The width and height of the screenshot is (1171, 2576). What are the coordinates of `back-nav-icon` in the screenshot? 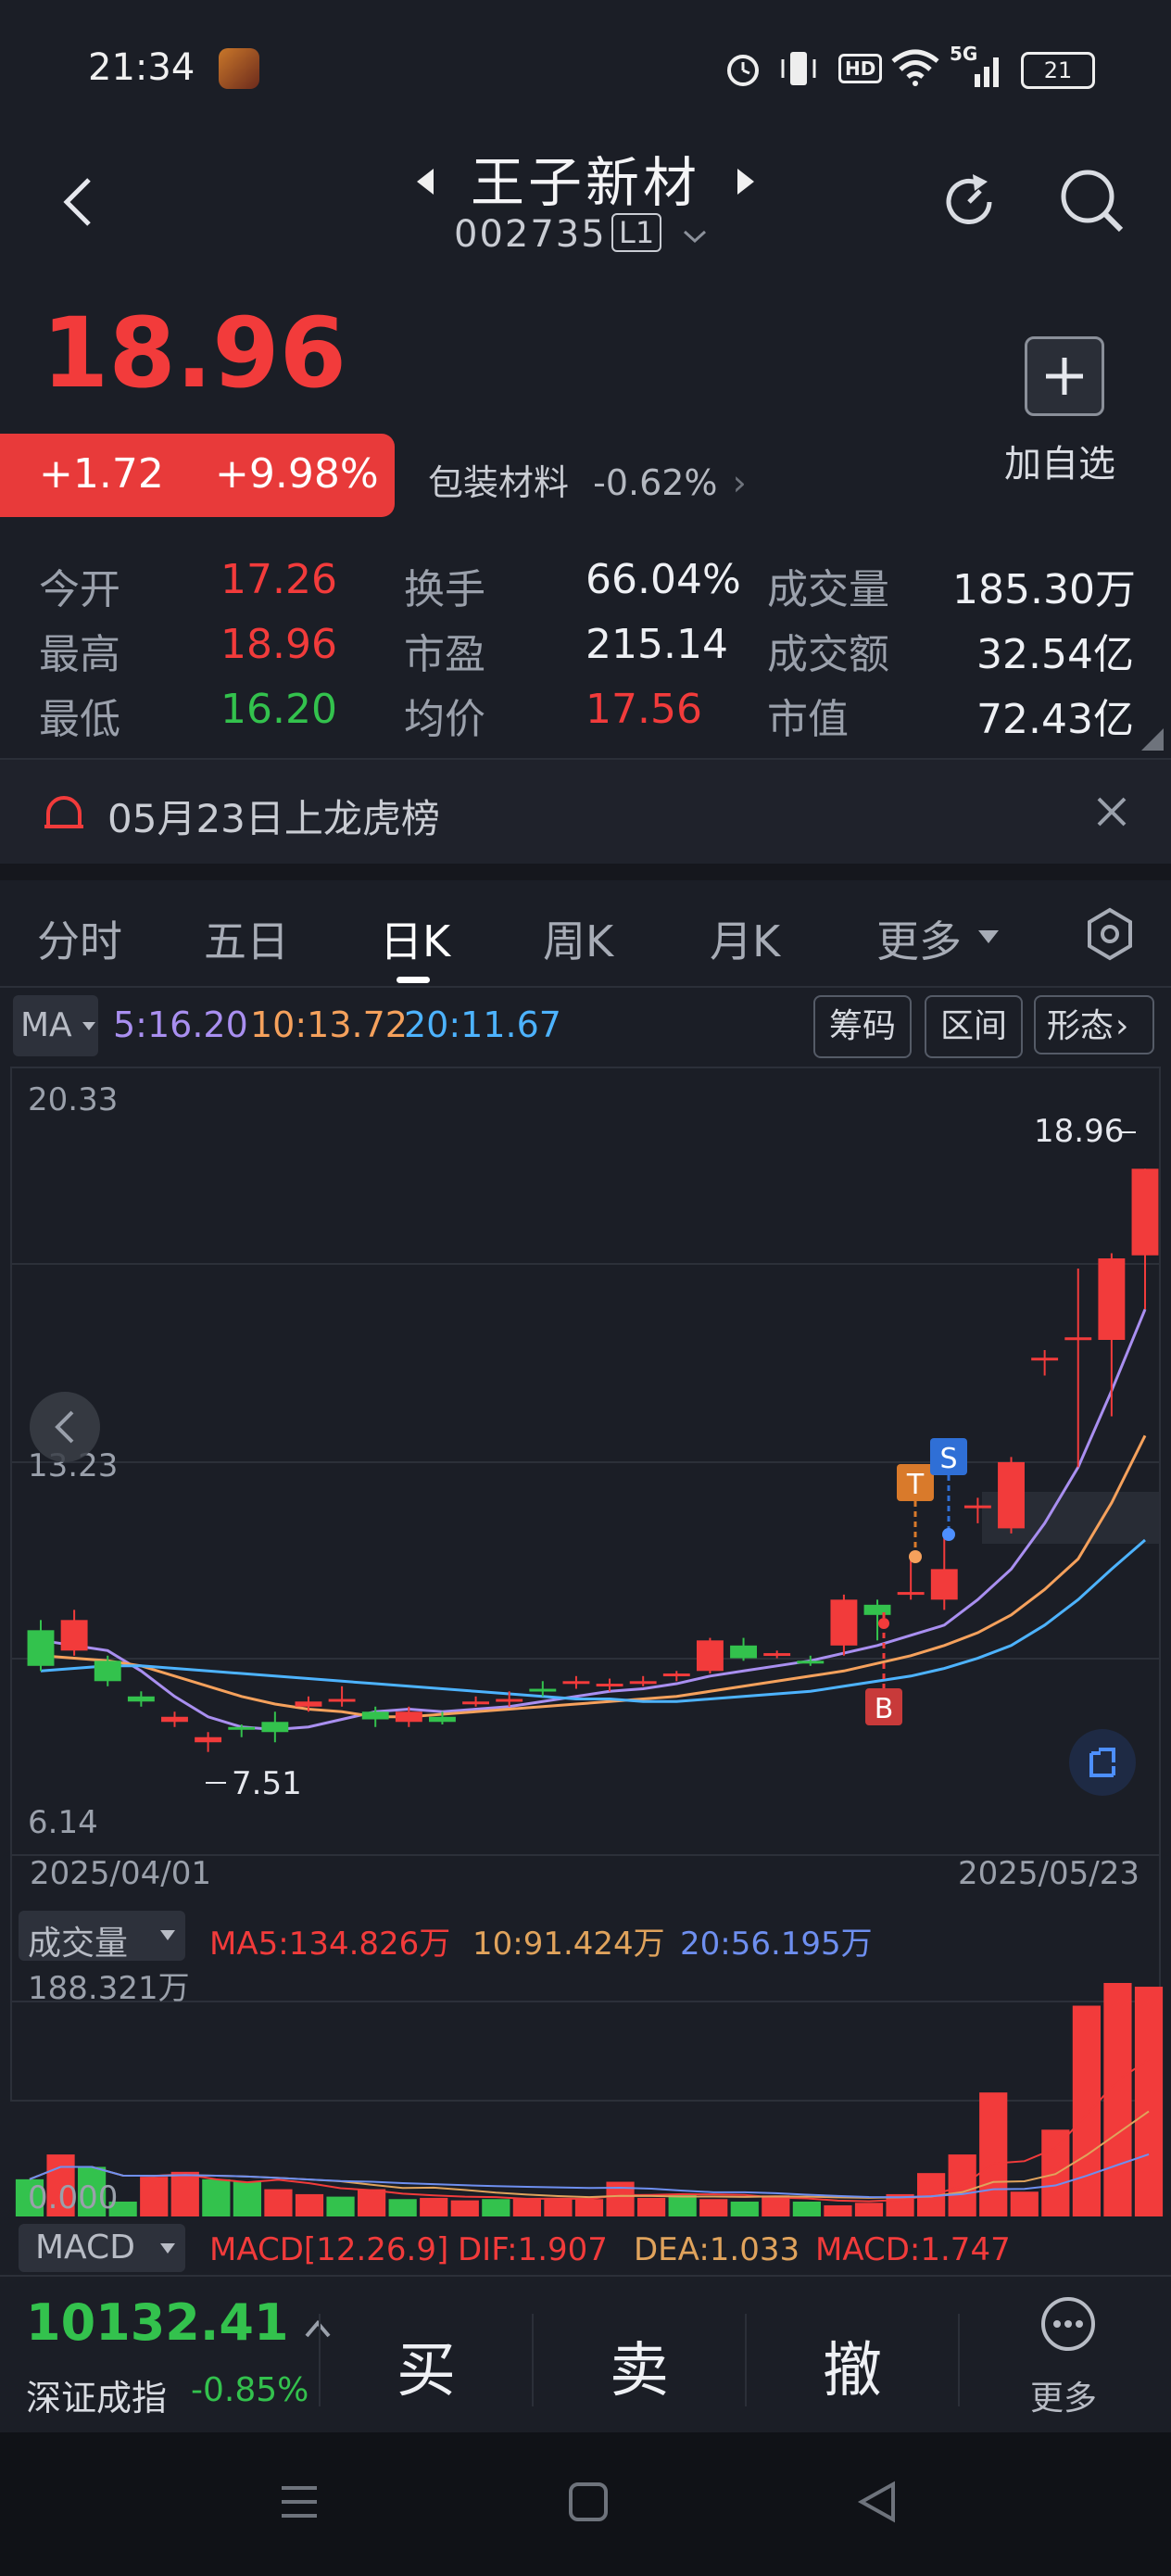 It's located at (878, 2502).